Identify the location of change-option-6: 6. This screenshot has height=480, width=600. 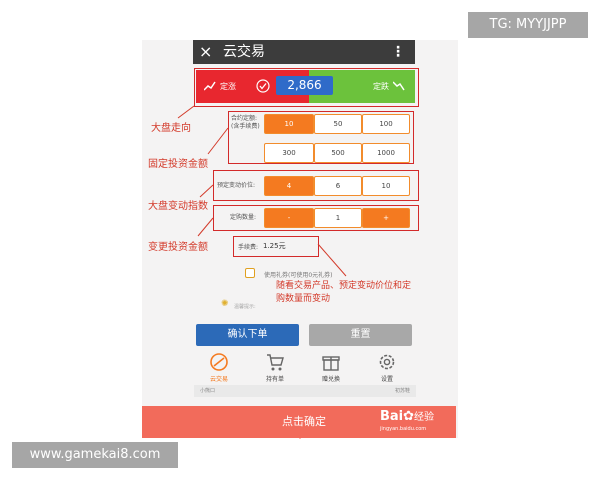
(338, 186).